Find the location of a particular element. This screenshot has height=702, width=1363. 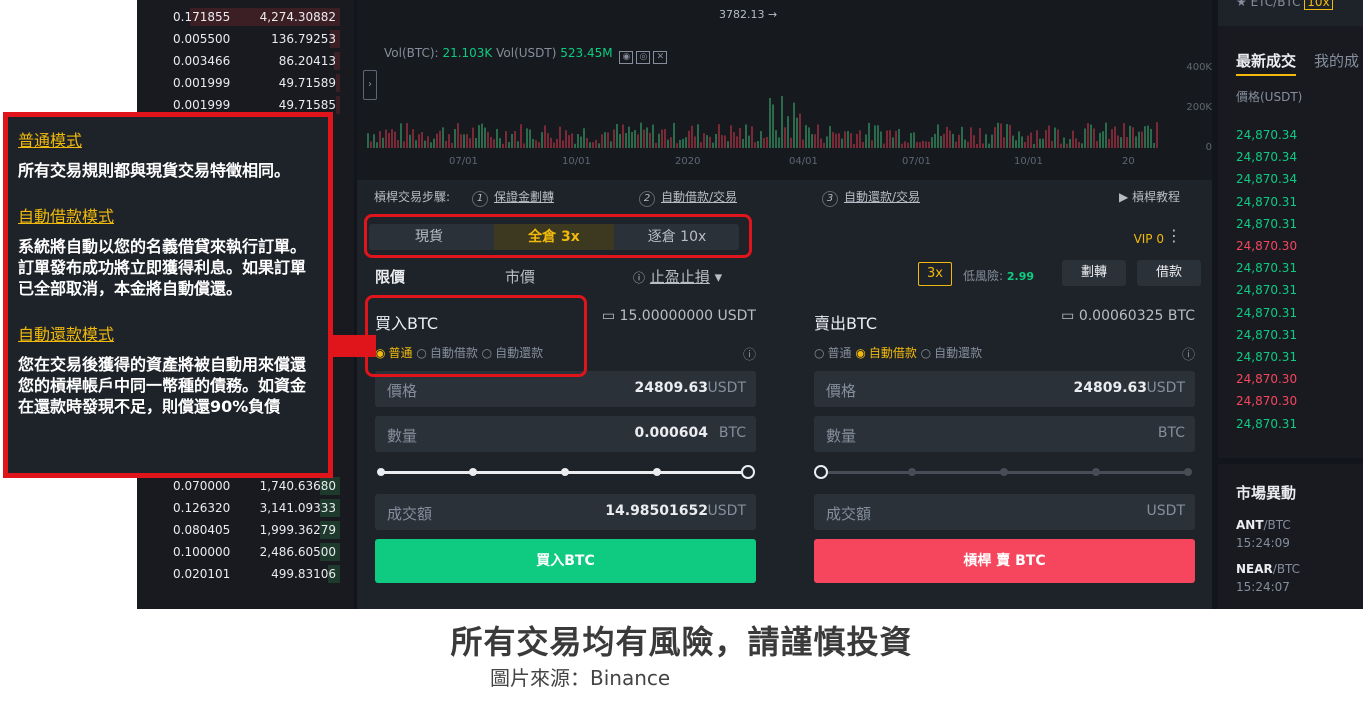

buy-btc-button: 買入BTC is located at coordinates (565, 561).